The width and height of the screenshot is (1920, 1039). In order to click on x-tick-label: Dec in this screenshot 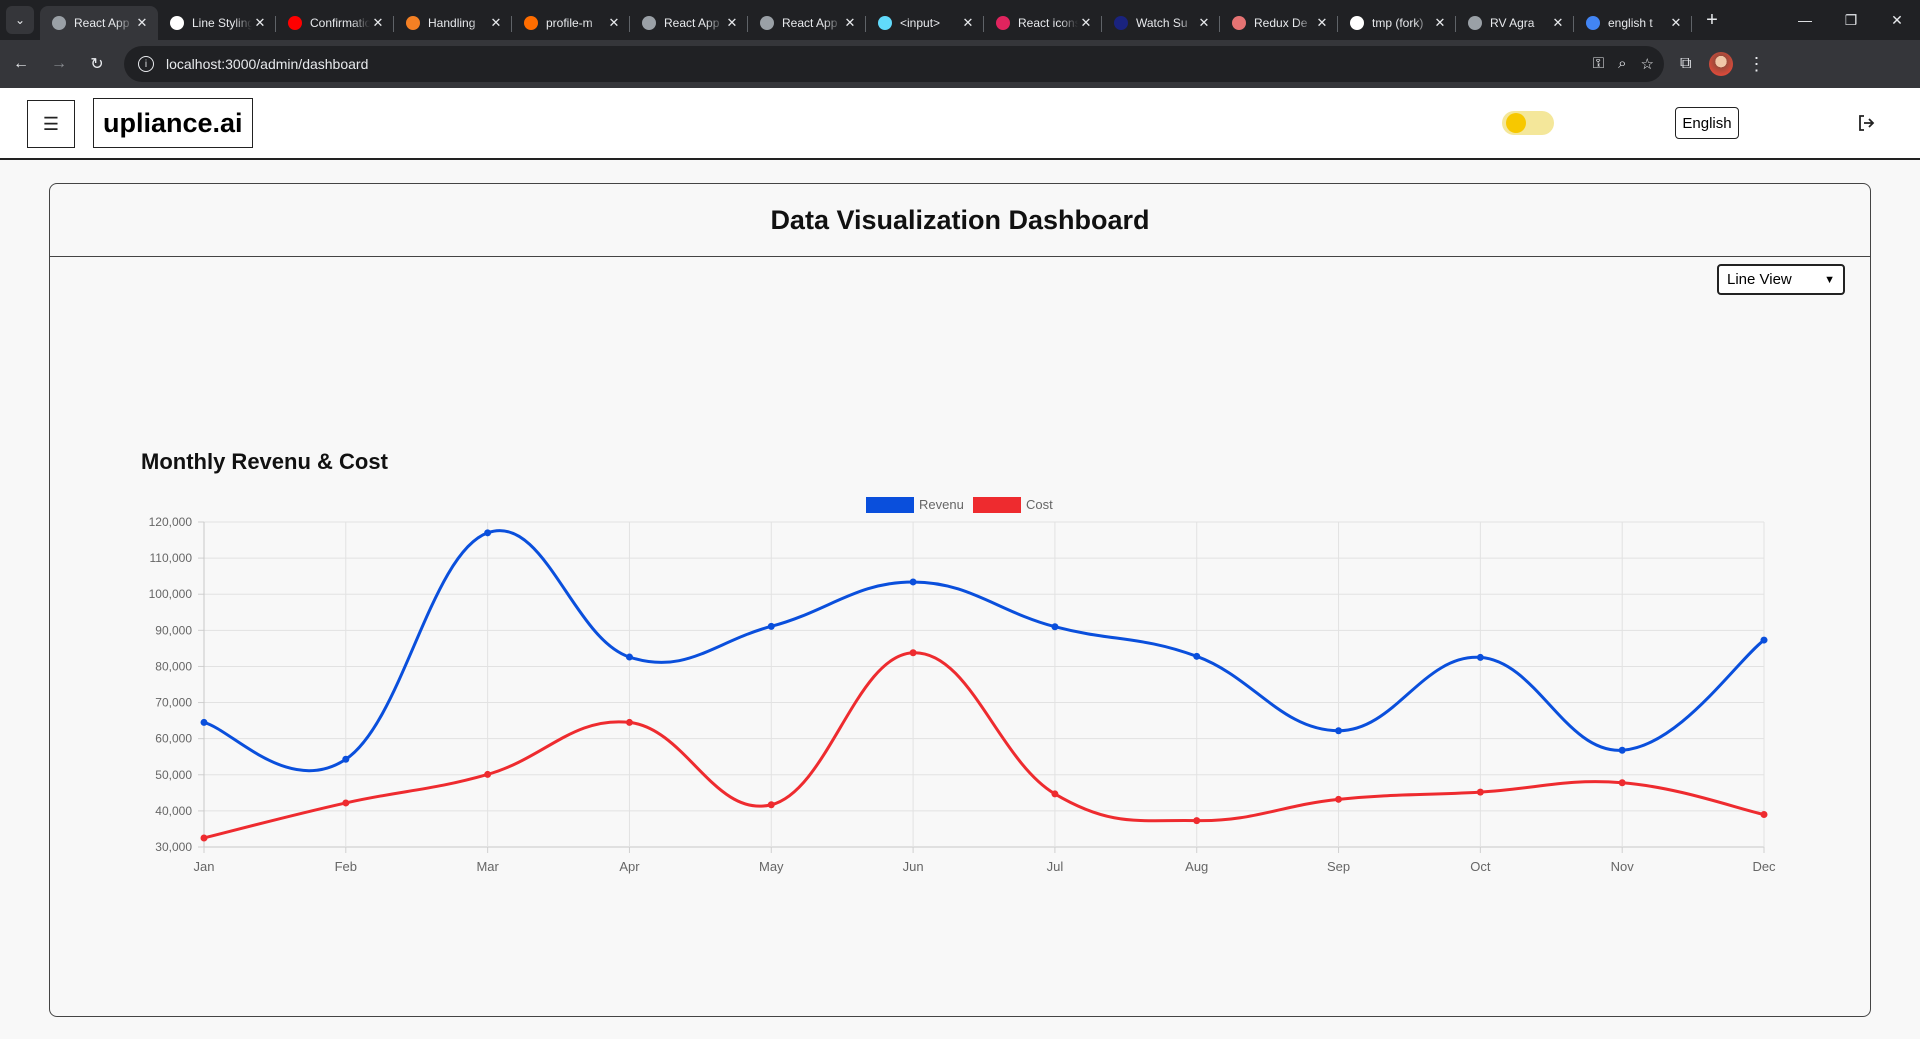, I will do `click(1764, 866)`.